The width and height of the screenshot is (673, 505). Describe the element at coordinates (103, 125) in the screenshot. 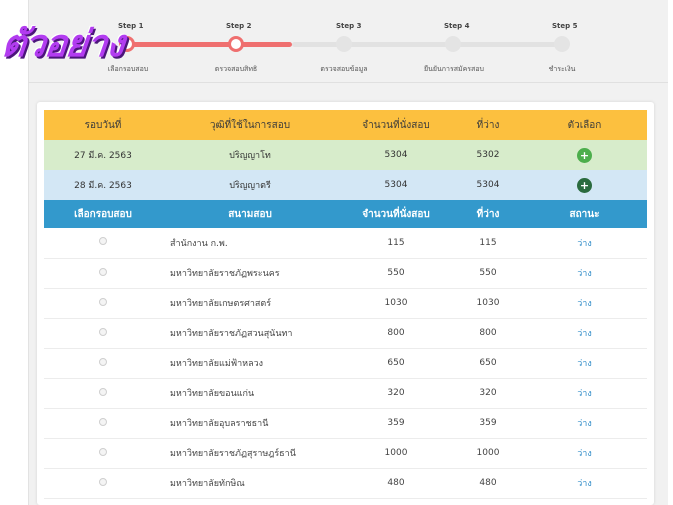

I see `round-date-header: รอบวันที่` at that location.